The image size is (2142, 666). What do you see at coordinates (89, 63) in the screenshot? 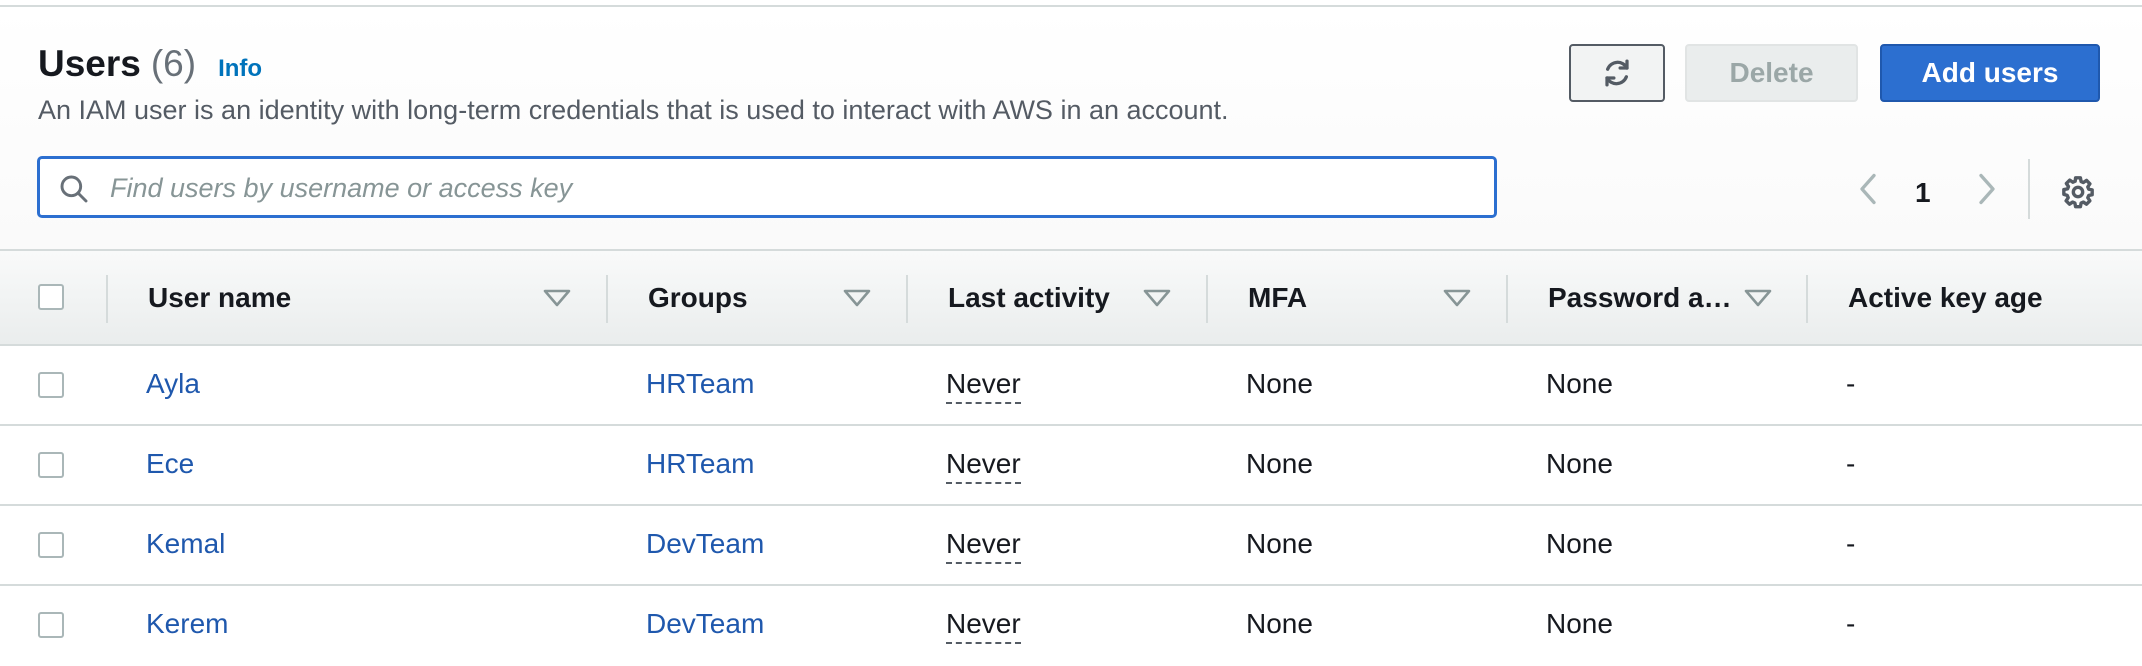
I see `page-title: Users` at bounding box center [89, 63].